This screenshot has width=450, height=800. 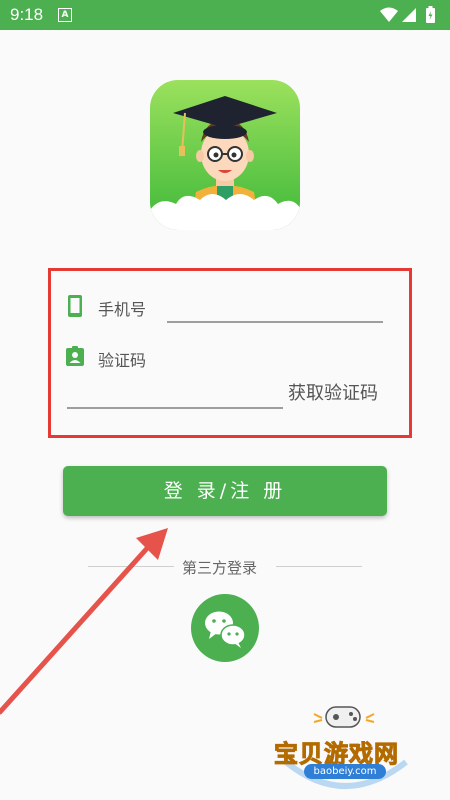 I want to click on watermark-url: baobeiy.com, so click(x=345, y=771).